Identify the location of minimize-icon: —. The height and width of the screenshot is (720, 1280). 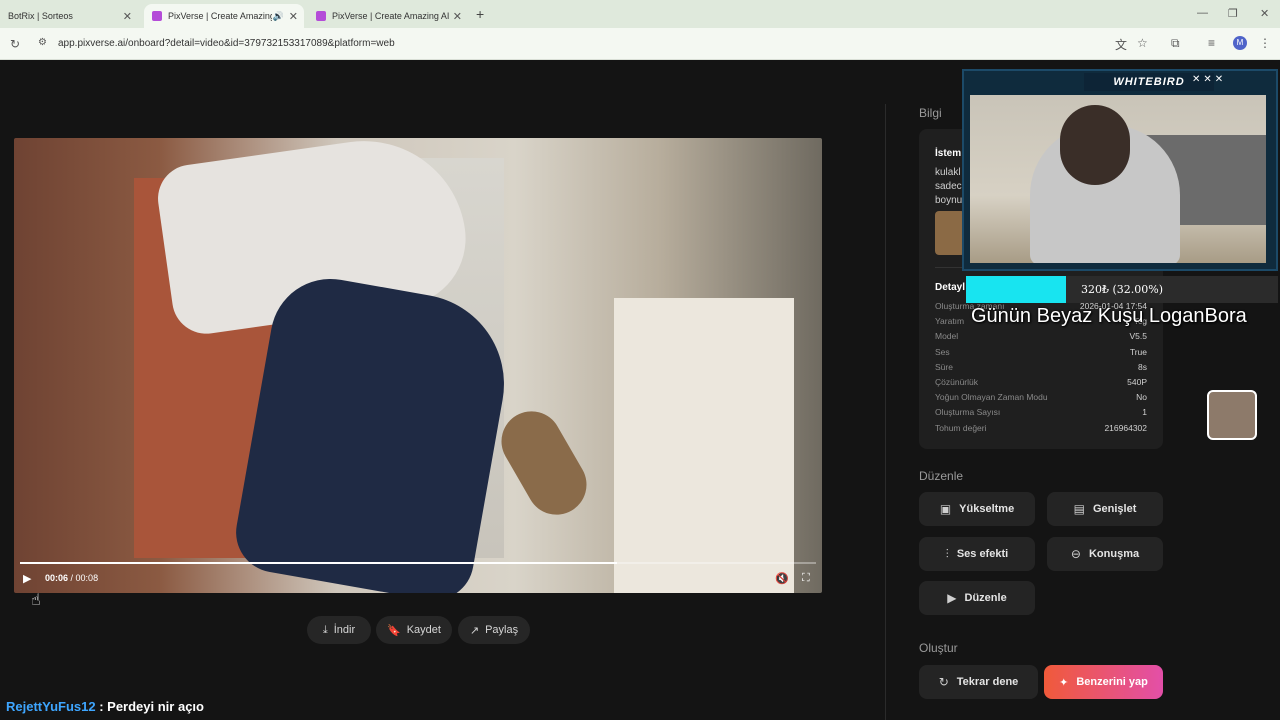
(1202, 13).